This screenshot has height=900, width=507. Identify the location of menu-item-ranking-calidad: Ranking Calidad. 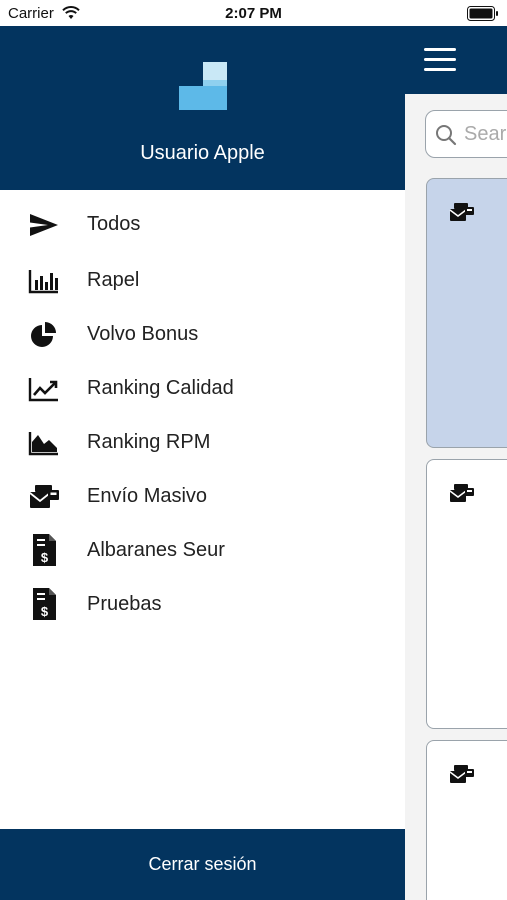
(202, 389).